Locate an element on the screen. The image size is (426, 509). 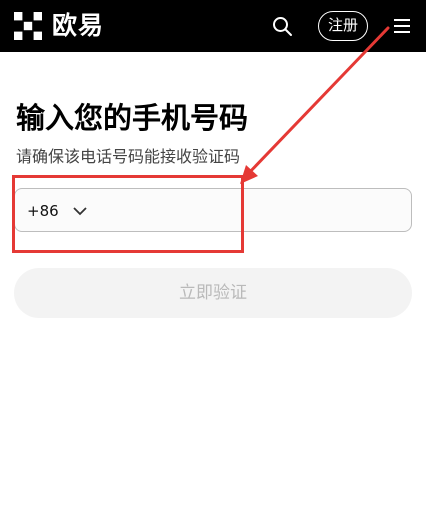
brand-logo: 欧易 is located at coordinates (59, 26).